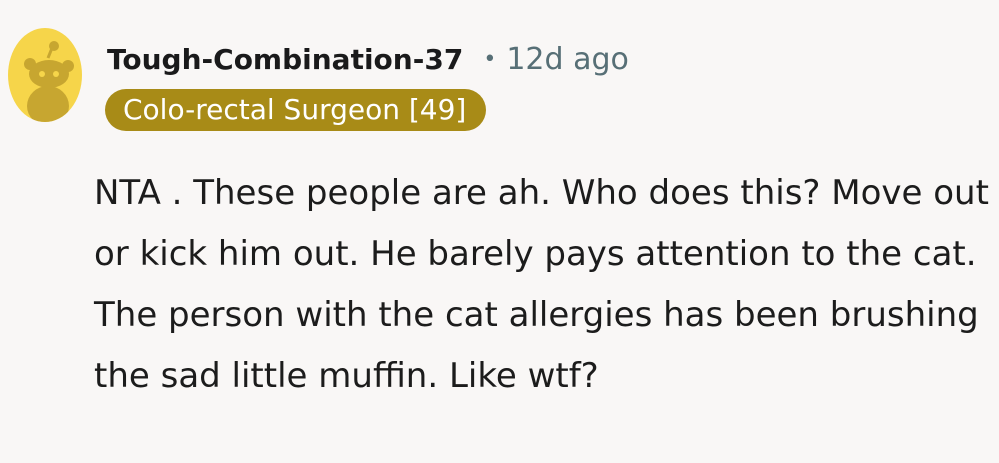 This screenshot has width=999, height=463. I want to click on snoo-avatar-icon, so click(45, 75).